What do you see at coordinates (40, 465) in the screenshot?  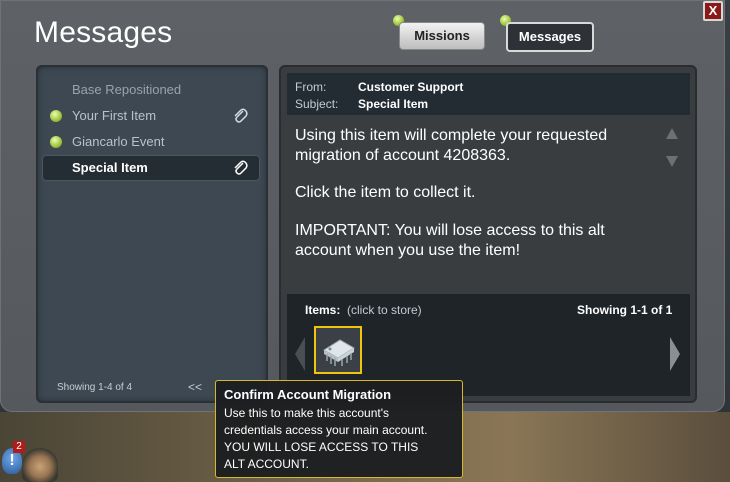 I see `avatar` at bounding box center [40, 465].